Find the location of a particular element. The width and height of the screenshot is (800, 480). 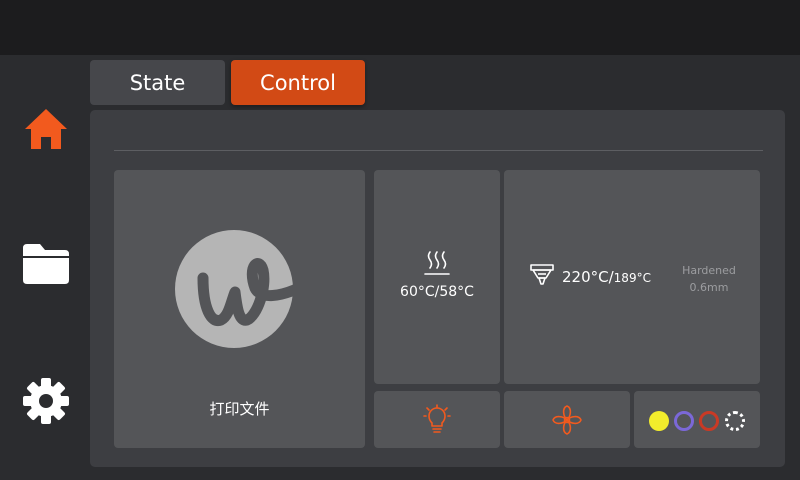

nozzle-current-temp: 220°C/ is located at coordinates (588, 277).